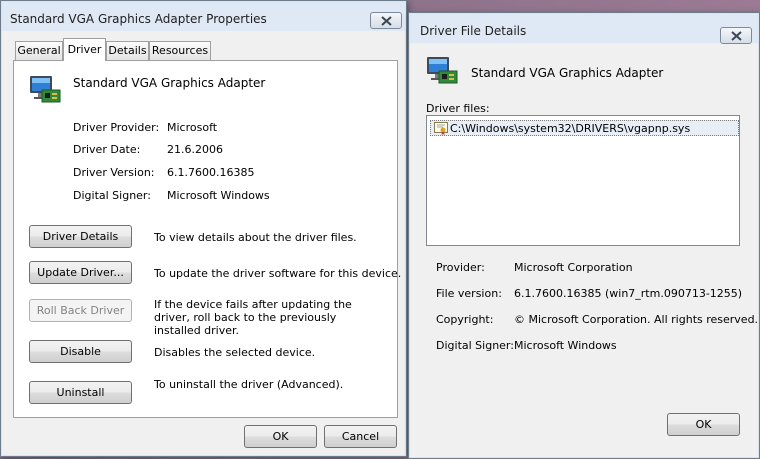 The image size is (760, 459). What do you see at coordinates (280, 436) in the screenshot?
I see `ok-button: OK` at bounding box center [280, 436].